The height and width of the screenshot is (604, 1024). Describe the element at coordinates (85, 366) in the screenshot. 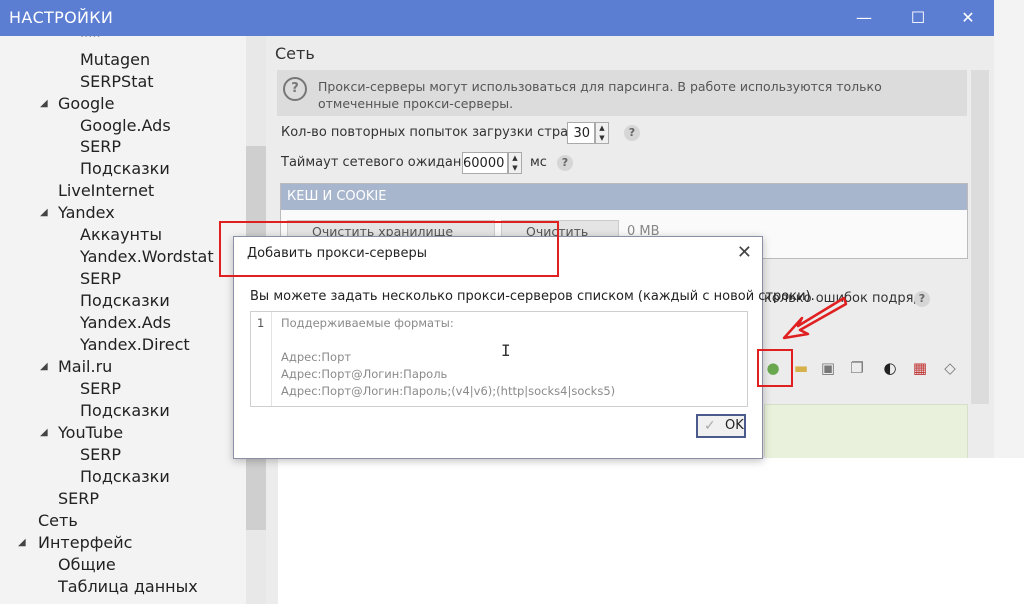

I see `tree-item-mailru: Mail.ru` at that location.